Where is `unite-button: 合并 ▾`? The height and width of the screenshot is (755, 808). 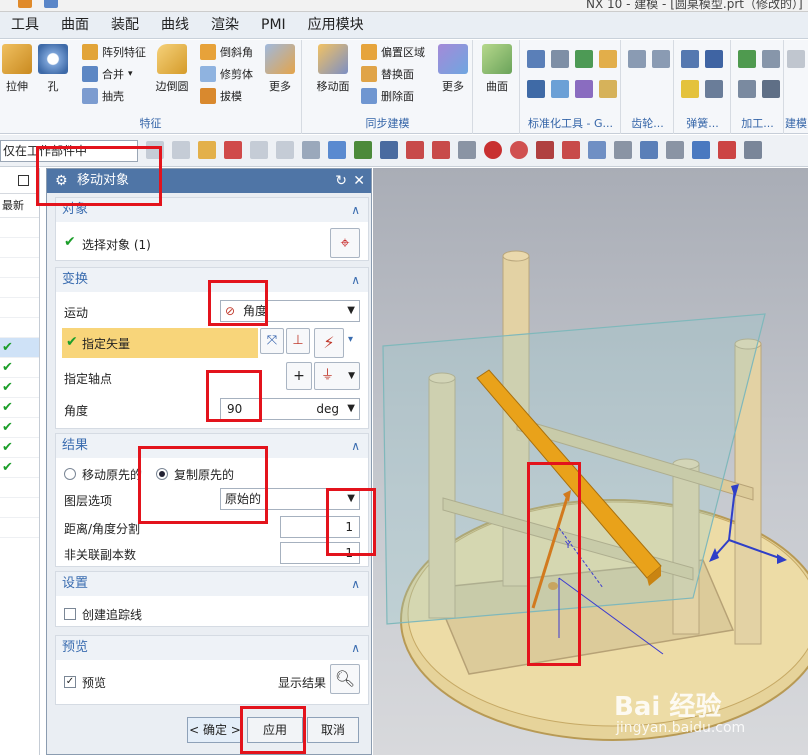
unite-button: 合并 ▾ is located at coordinates (107, 74).